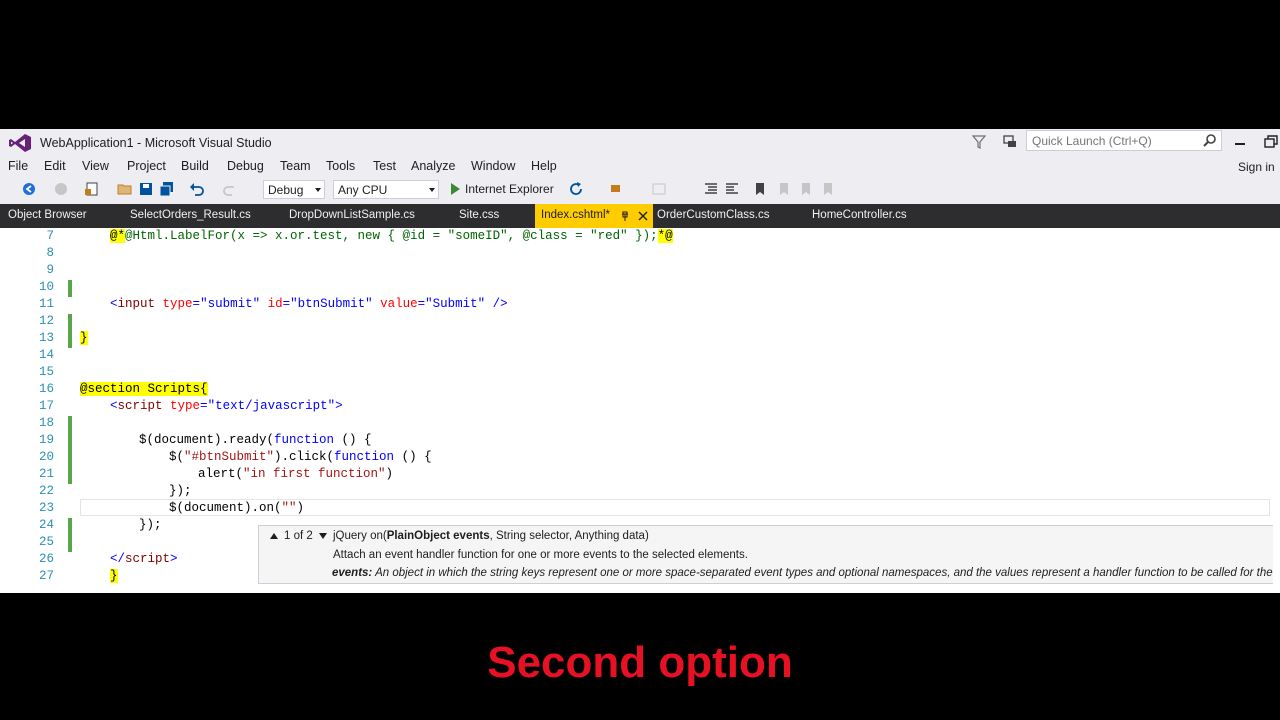 The width and height of the screenshot is (1280, 720). What do you see at coordinates (230, 189) in the screenshot?
I see `redo-icon` at bounding box center [230, 189].